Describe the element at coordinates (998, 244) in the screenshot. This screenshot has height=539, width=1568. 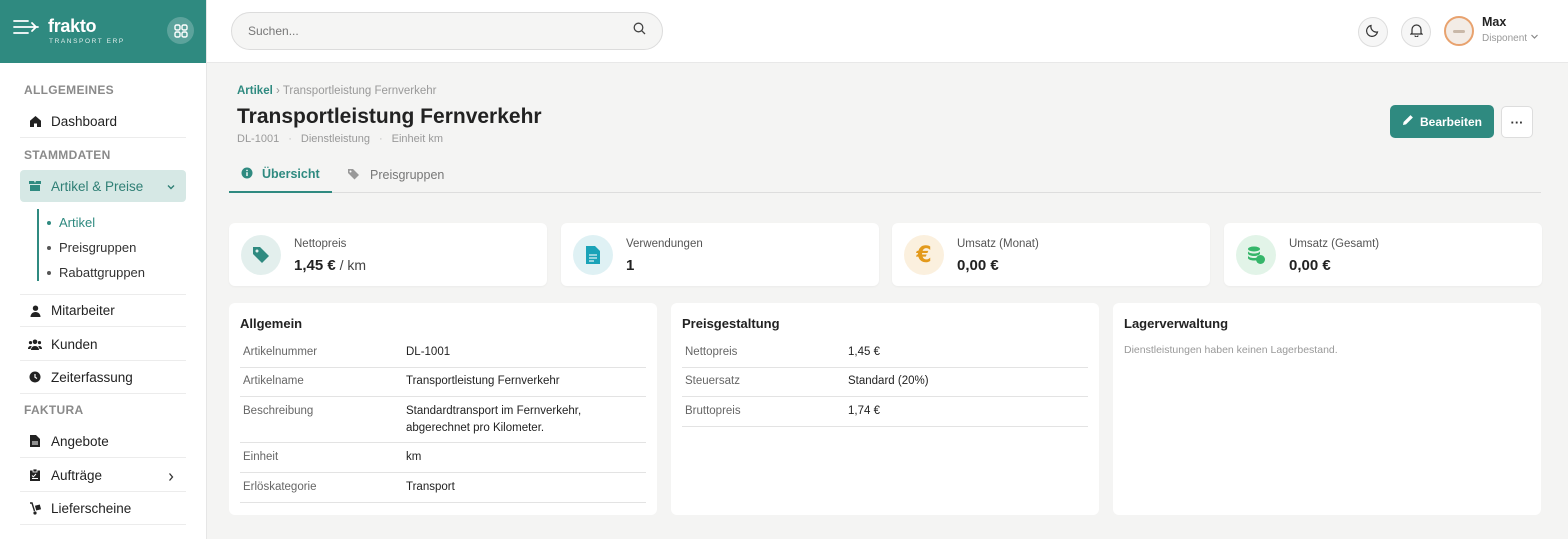
I see `stat-label: Umsatz (Monat)` at that location.